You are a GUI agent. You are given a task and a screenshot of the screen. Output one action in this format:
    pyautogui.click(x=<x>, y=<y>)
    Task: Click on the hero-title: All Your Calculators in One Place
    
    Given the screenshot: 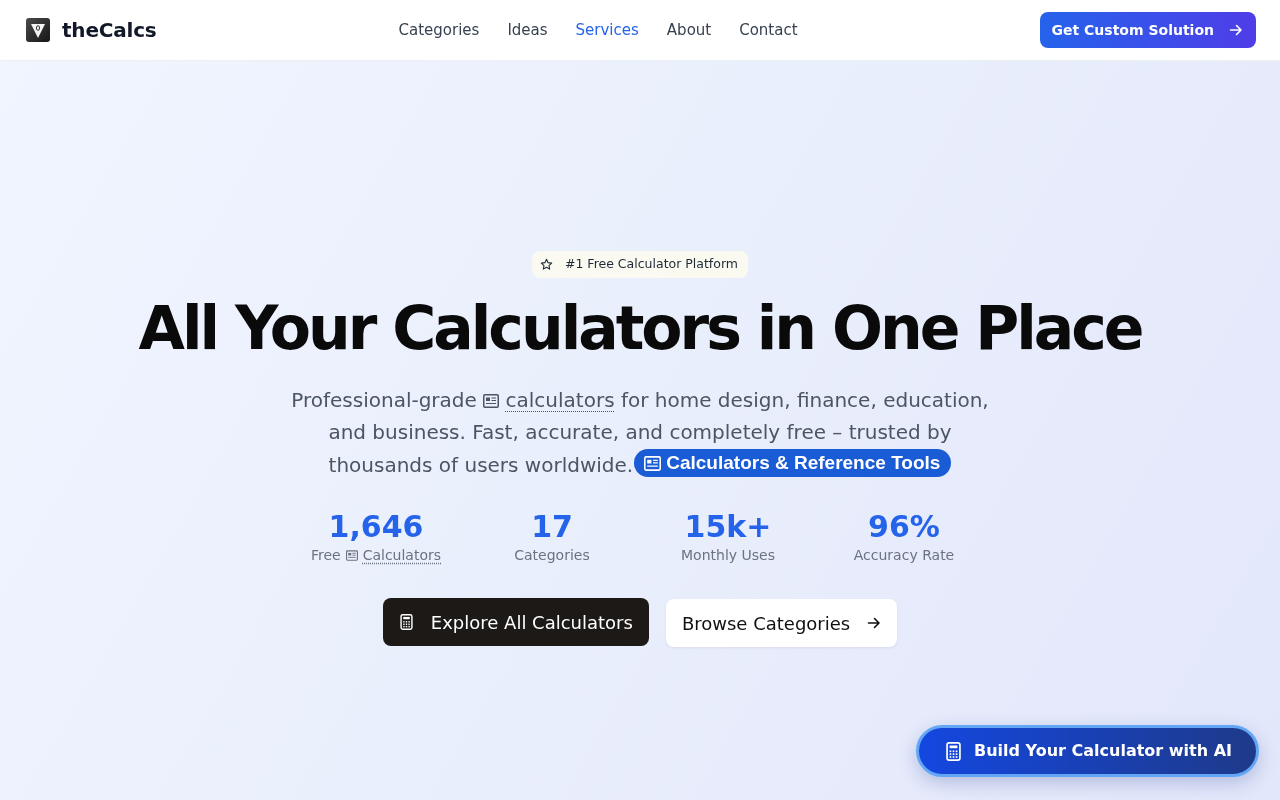 What is the action you would take?
    pyautogui.click(x=640, y=327)
    